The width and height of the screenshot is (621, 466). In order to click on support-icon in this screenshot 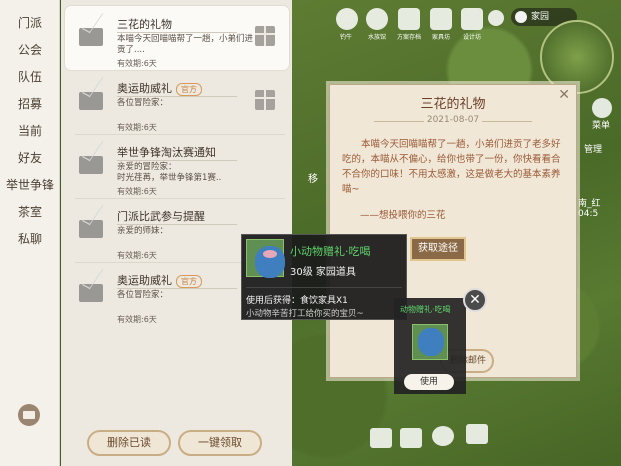, I will do `click(477, 434)`.